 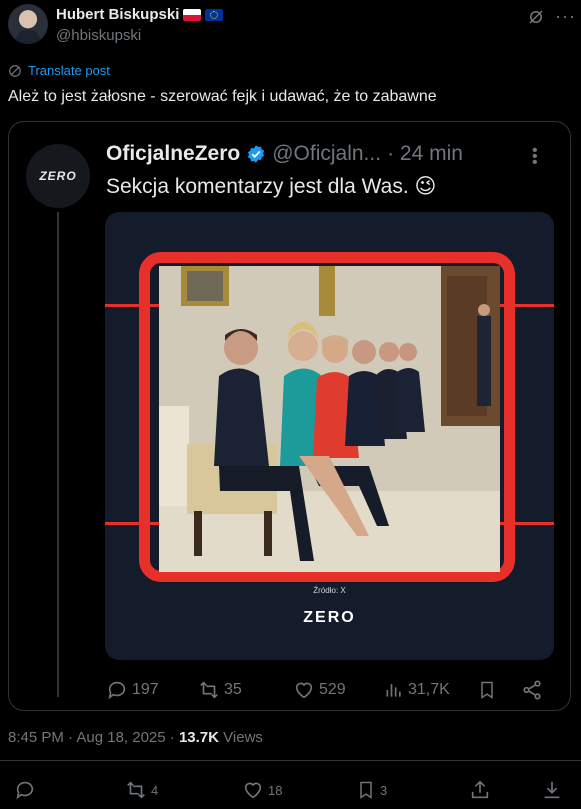 I want to click on quoted-repost-button: 35, so click(x=220, y=690).